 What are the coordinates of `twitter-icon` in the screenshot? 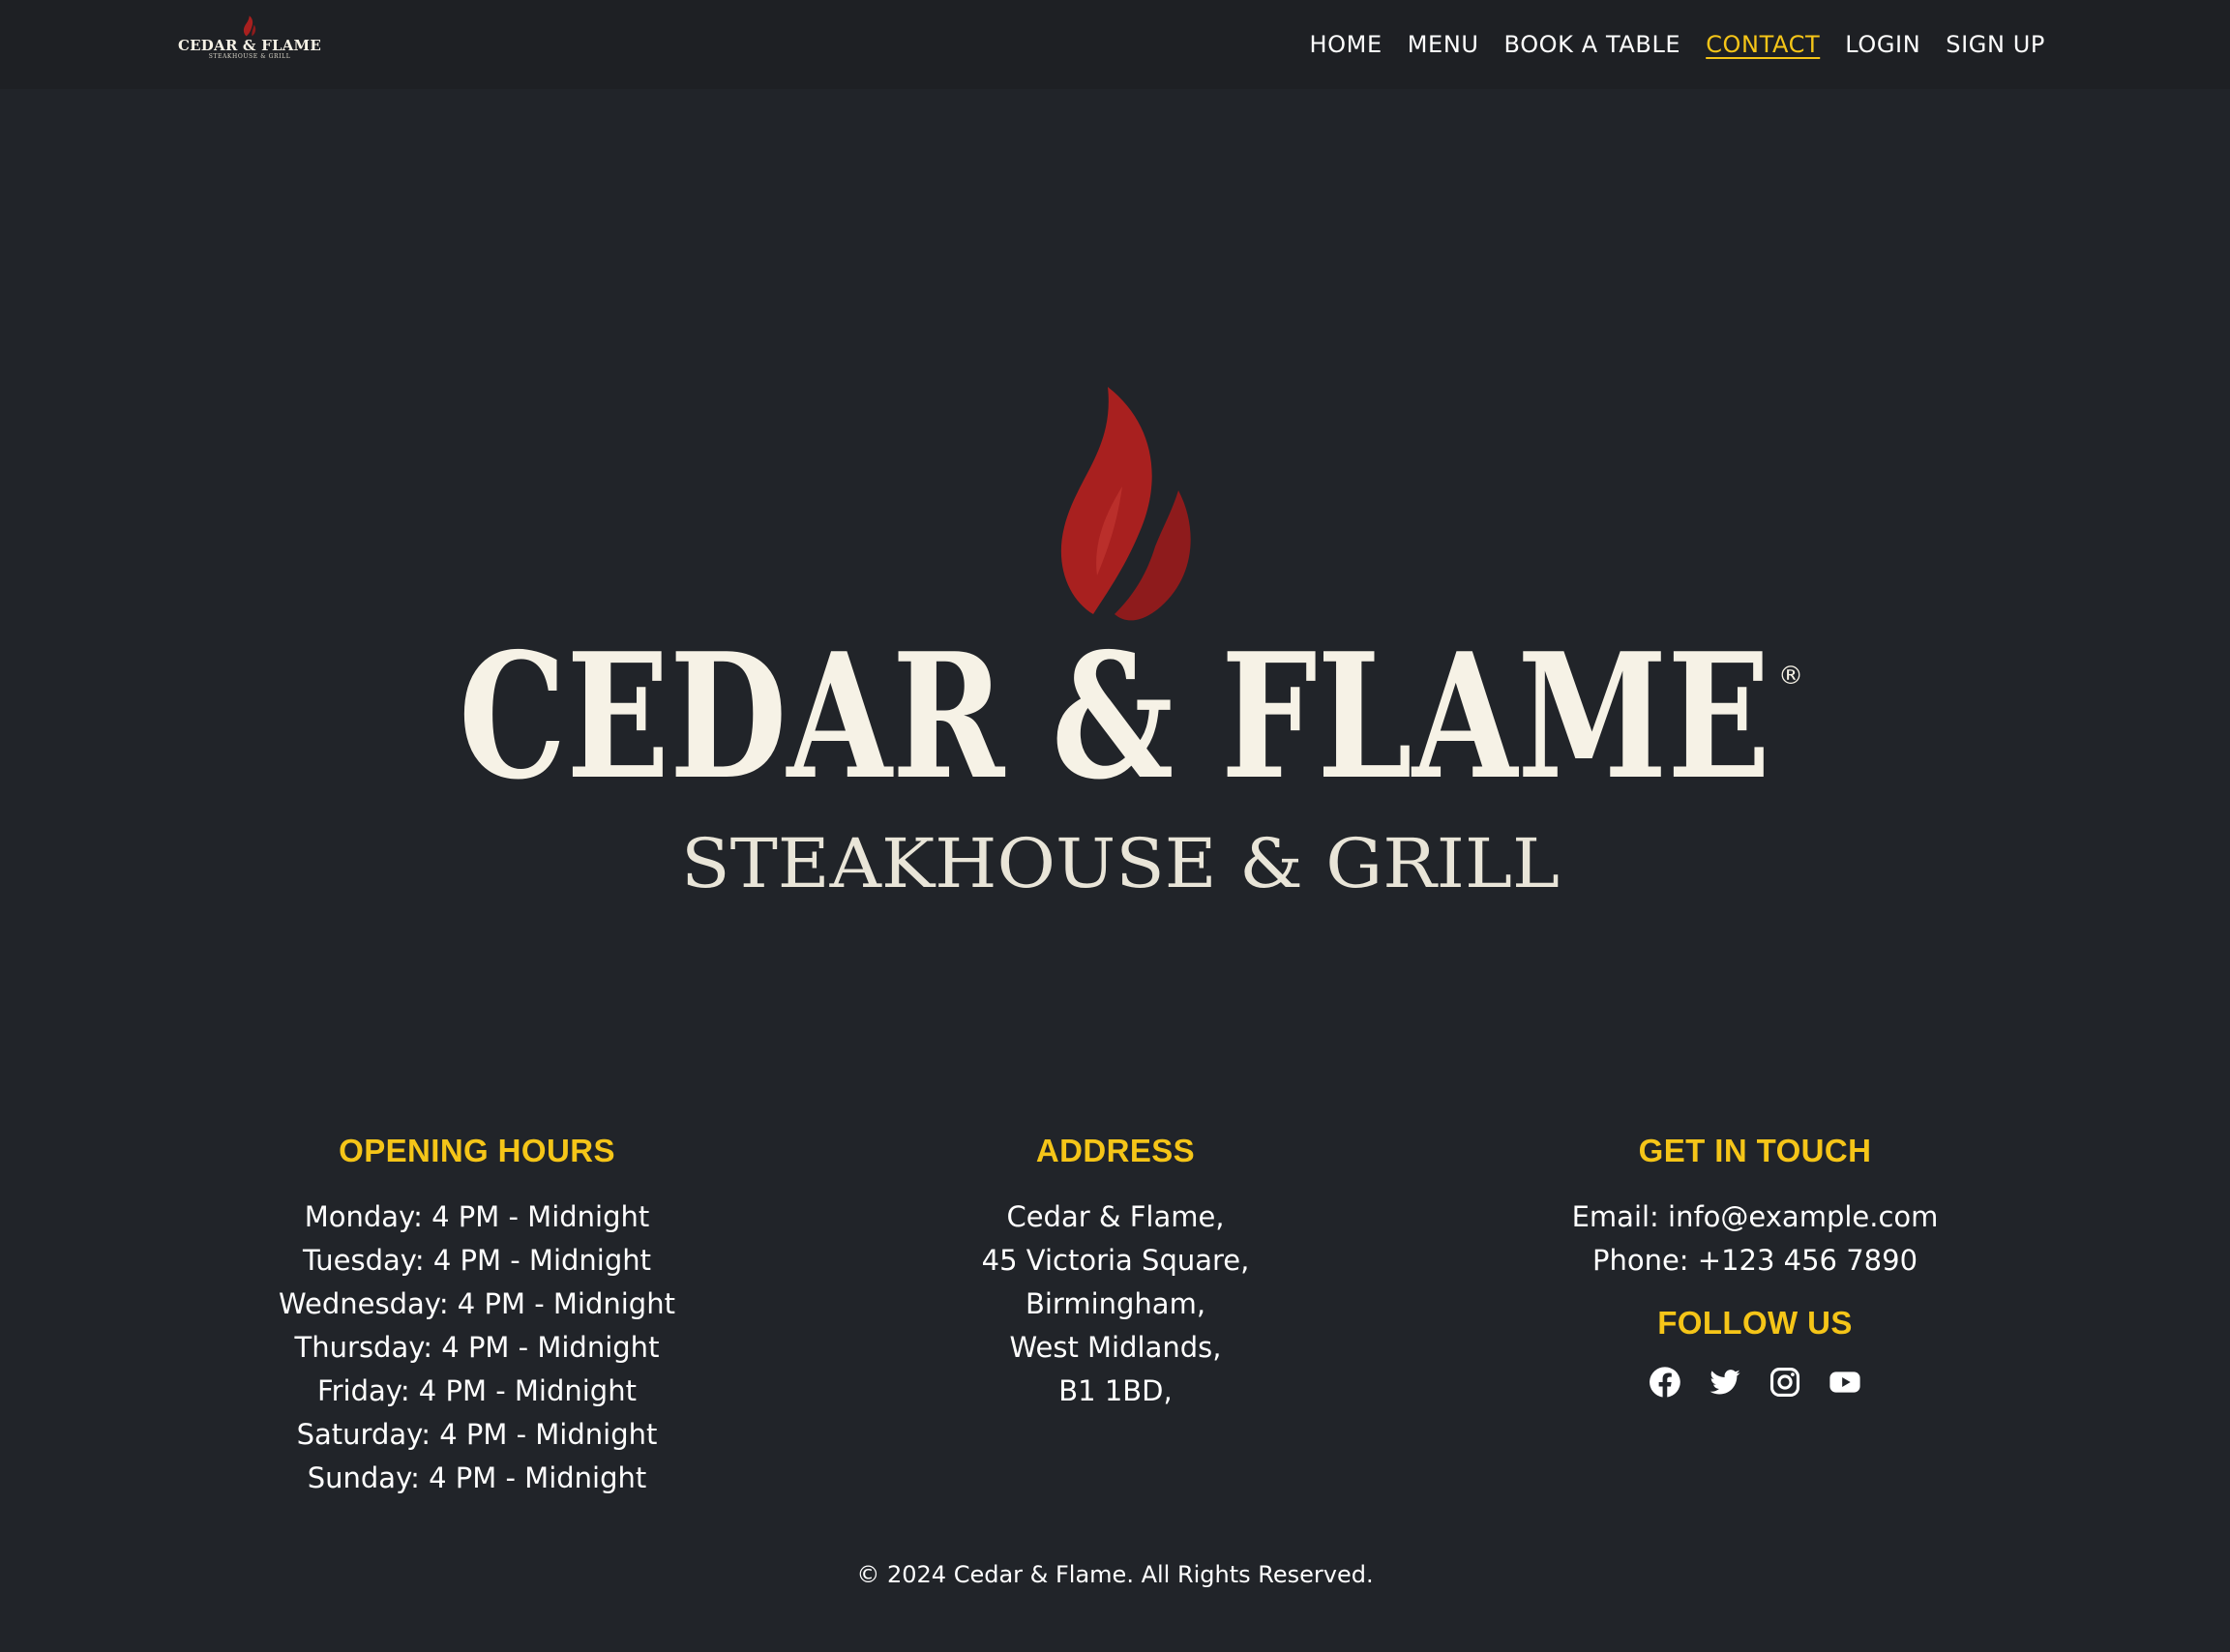 It's located at (1725, 1382).